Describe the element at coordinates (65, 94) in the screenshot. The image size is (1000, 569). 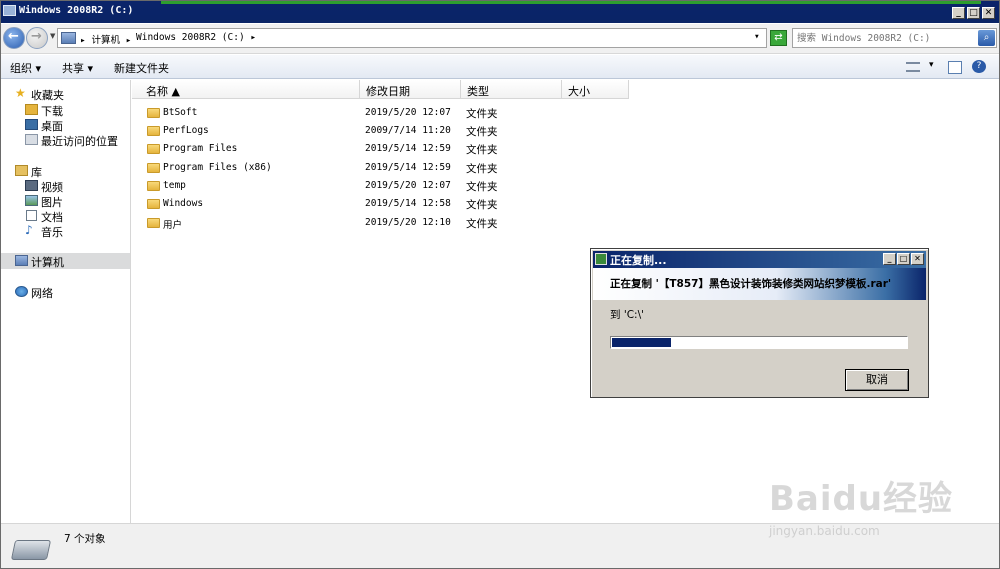
I see `sidebar-item-favorites: ★ 收藏夹` at that location.